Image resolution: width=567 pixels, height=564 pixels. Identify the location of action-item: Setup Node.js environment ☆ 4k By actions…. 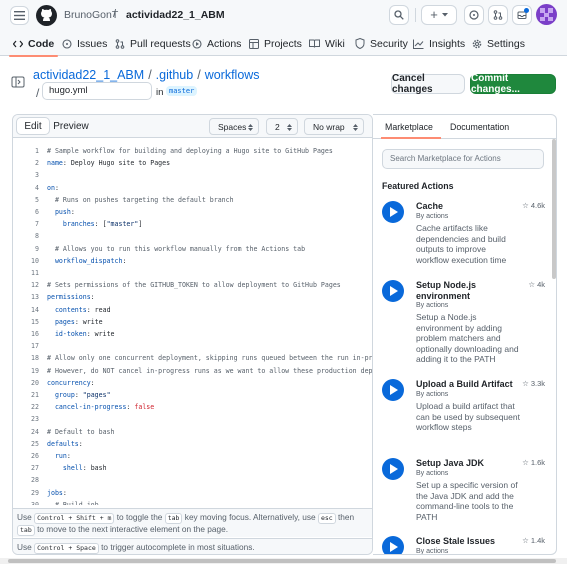
(464, 325).